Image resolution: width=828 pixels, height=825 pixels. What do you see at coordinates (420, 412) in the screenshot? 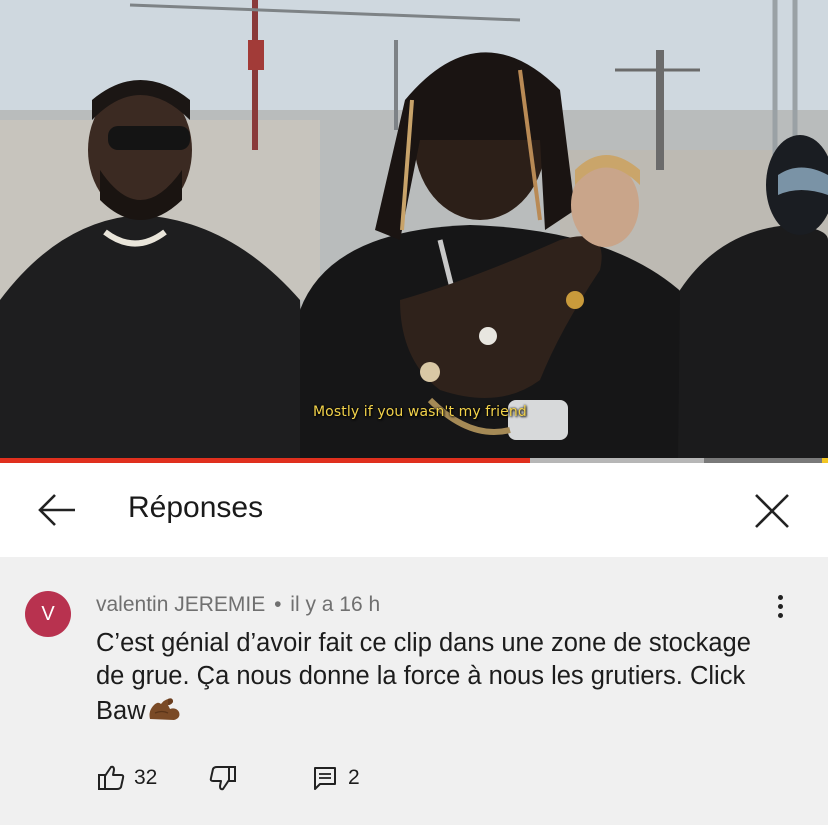
I see `video-subtitle: Mostly if you wasn't my friend` at bounding box center [420, 412].